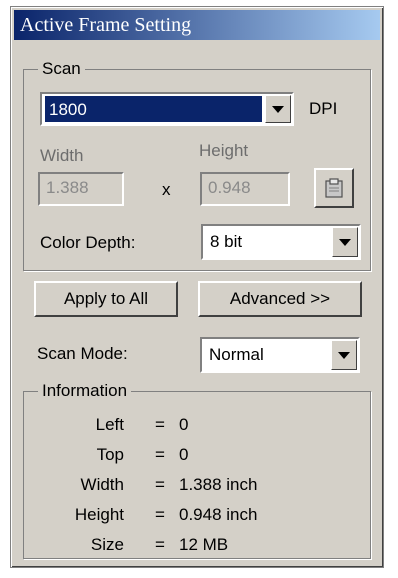 Image resolution: width=398 pixels, height=578 pixels. What do you see at coordinates (85, 391) in the screenshot?
I see `information-group-legend: Information` at bounding box center [85, 391].